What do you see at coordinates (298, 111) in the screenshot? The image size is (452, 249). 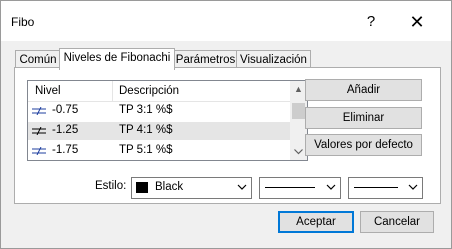 I see `scroll-thumb` at bounding box center [298, 111].